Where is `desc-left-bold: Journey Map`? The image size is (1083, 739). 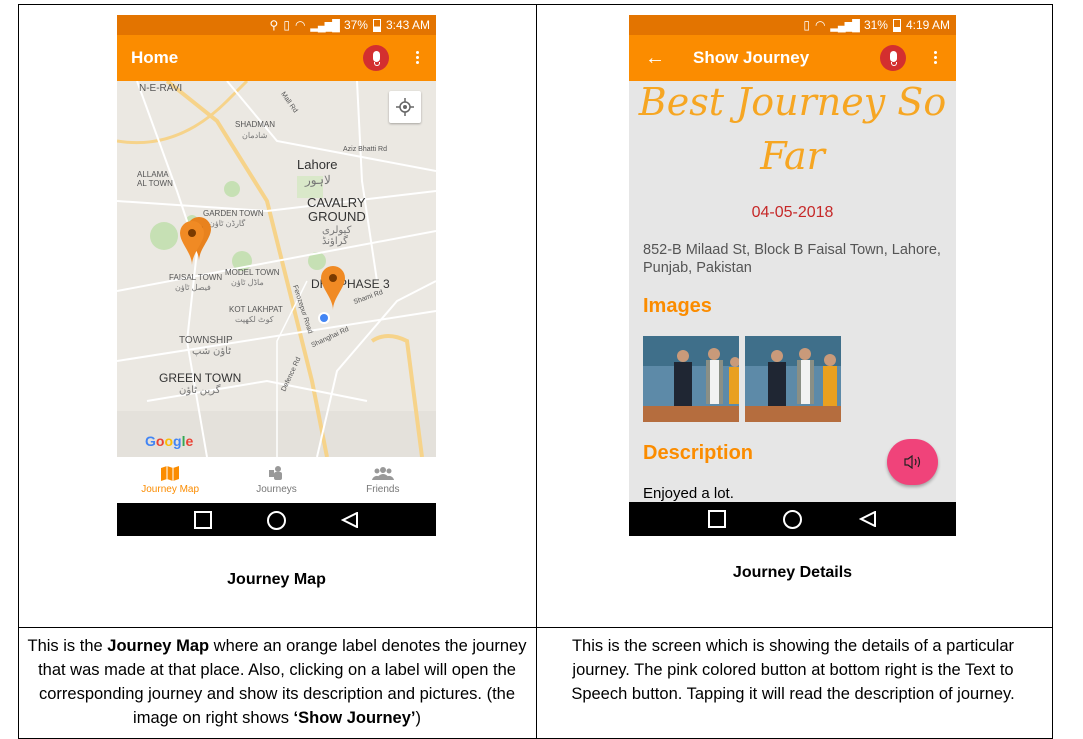 desc-left-bold: Journey Map is located at coordinates (158, 646).